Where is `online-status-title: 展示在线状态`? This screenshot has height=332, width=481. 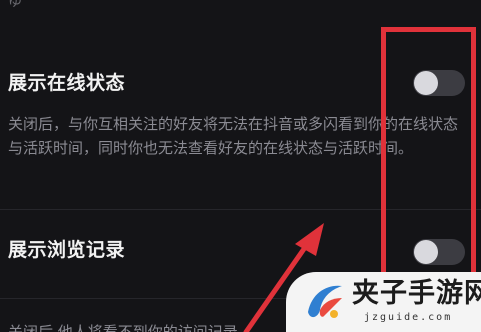
online-status-title: 展示在线状态 is located at coordinates (67, 83).